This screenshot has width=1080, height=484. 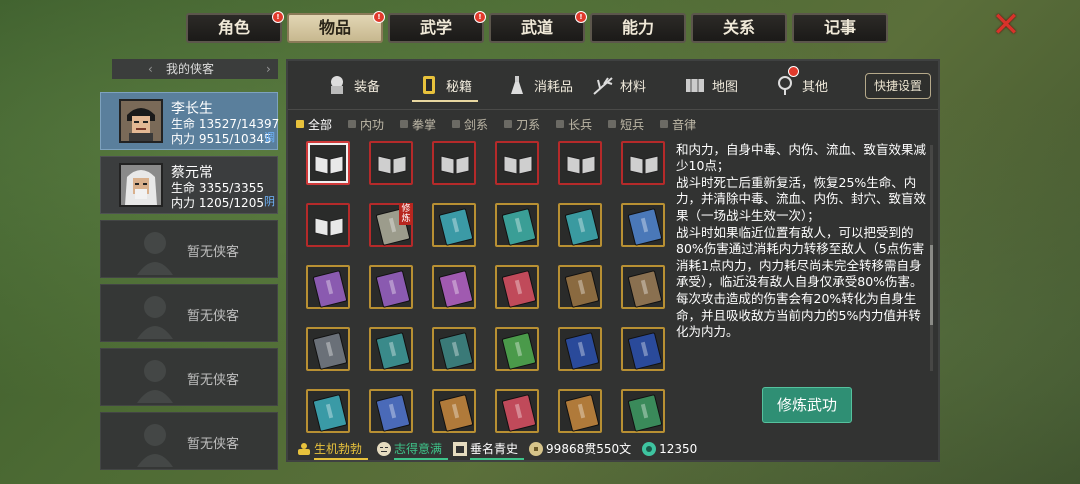 I want to click on tab-2: 武学!, so click(x=437, y=27).